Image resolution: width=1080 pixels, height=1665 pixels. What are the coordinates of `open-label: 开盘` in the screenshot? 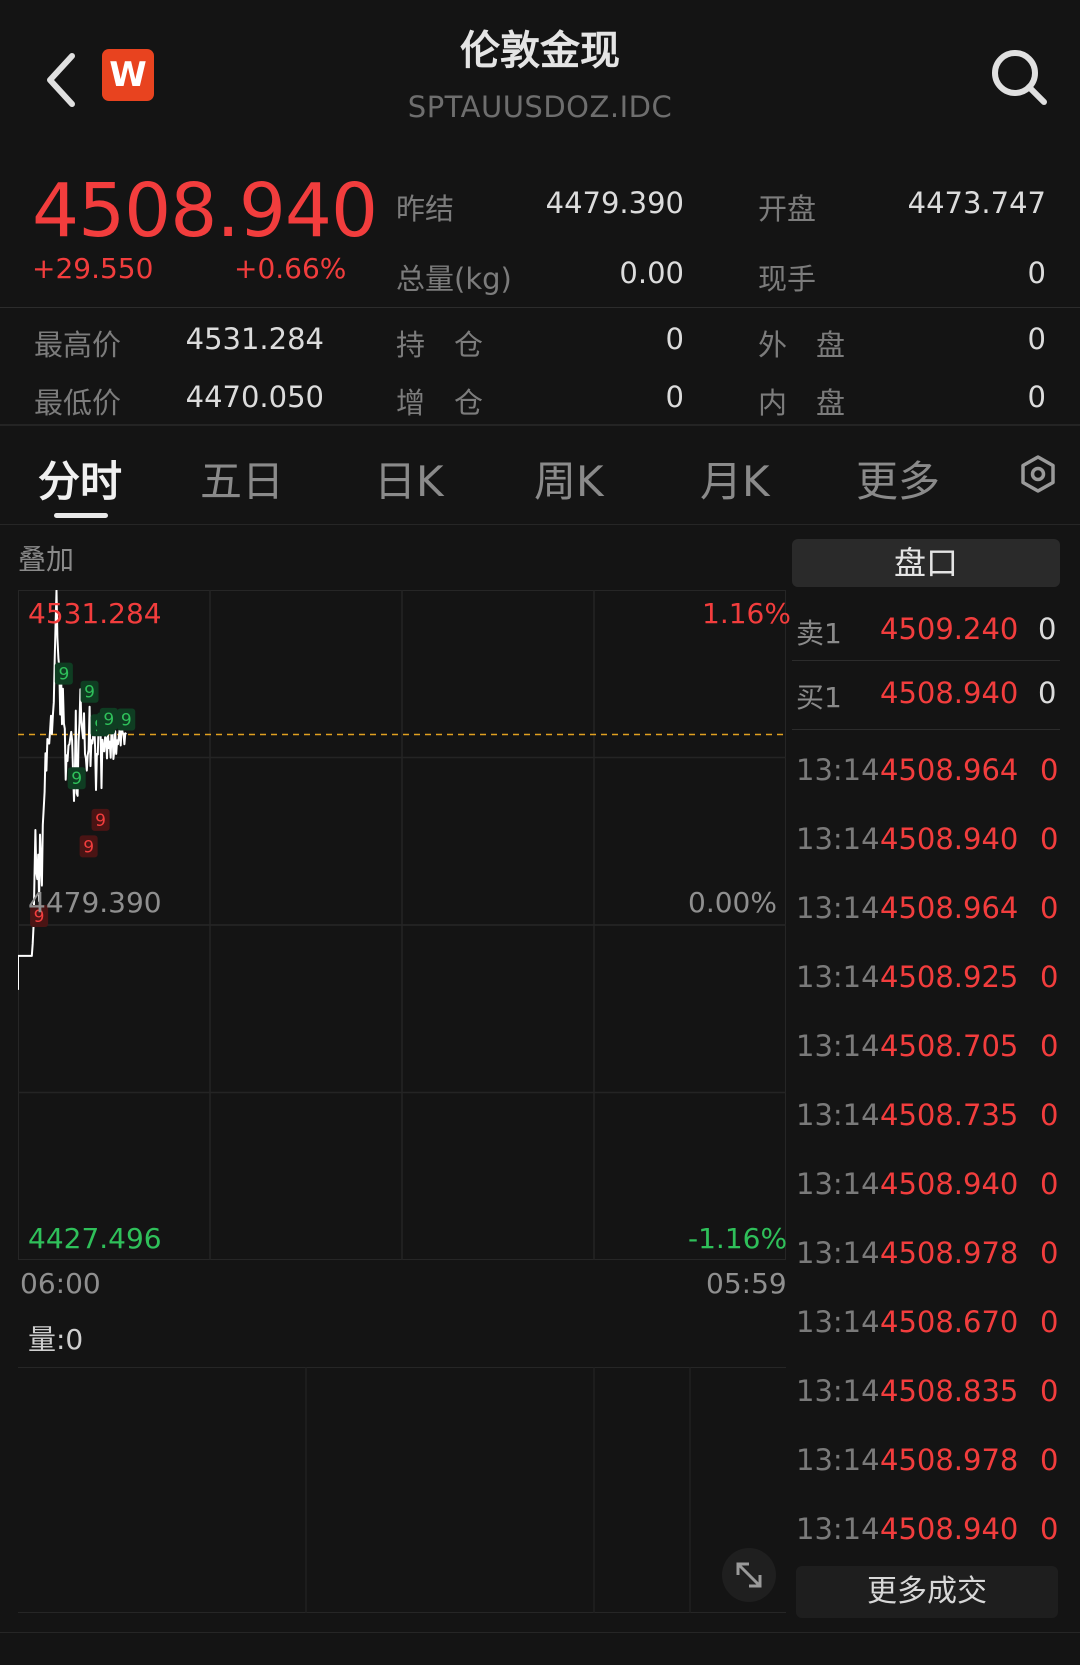 It's located at (787, 209).